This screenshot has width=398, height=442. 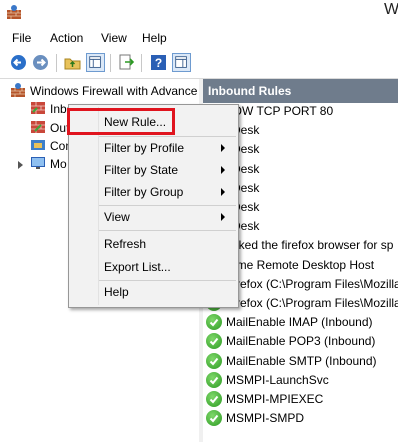 I want to click on menu-bar: File Action View Help, so click(x=199, y=38).